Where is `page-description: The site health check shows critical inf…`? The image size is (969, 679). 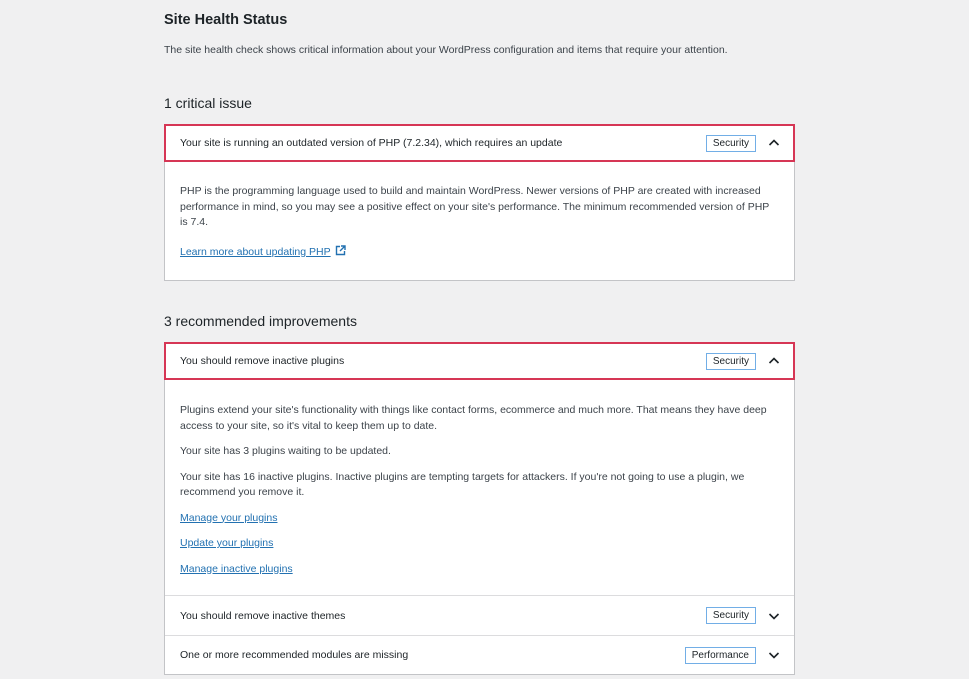
page-description: The site health check shows critical inf… is located at coordinates (446, 50).